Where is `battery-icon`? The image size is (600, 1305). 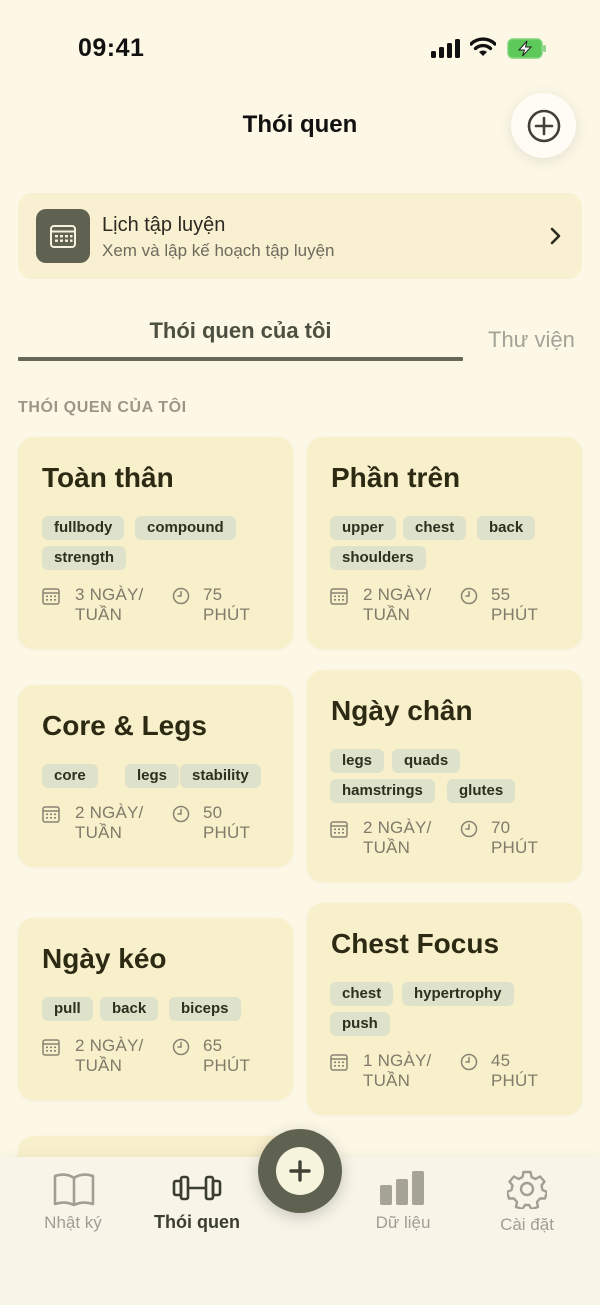 battery-icon is located at coordinates (526, 48).